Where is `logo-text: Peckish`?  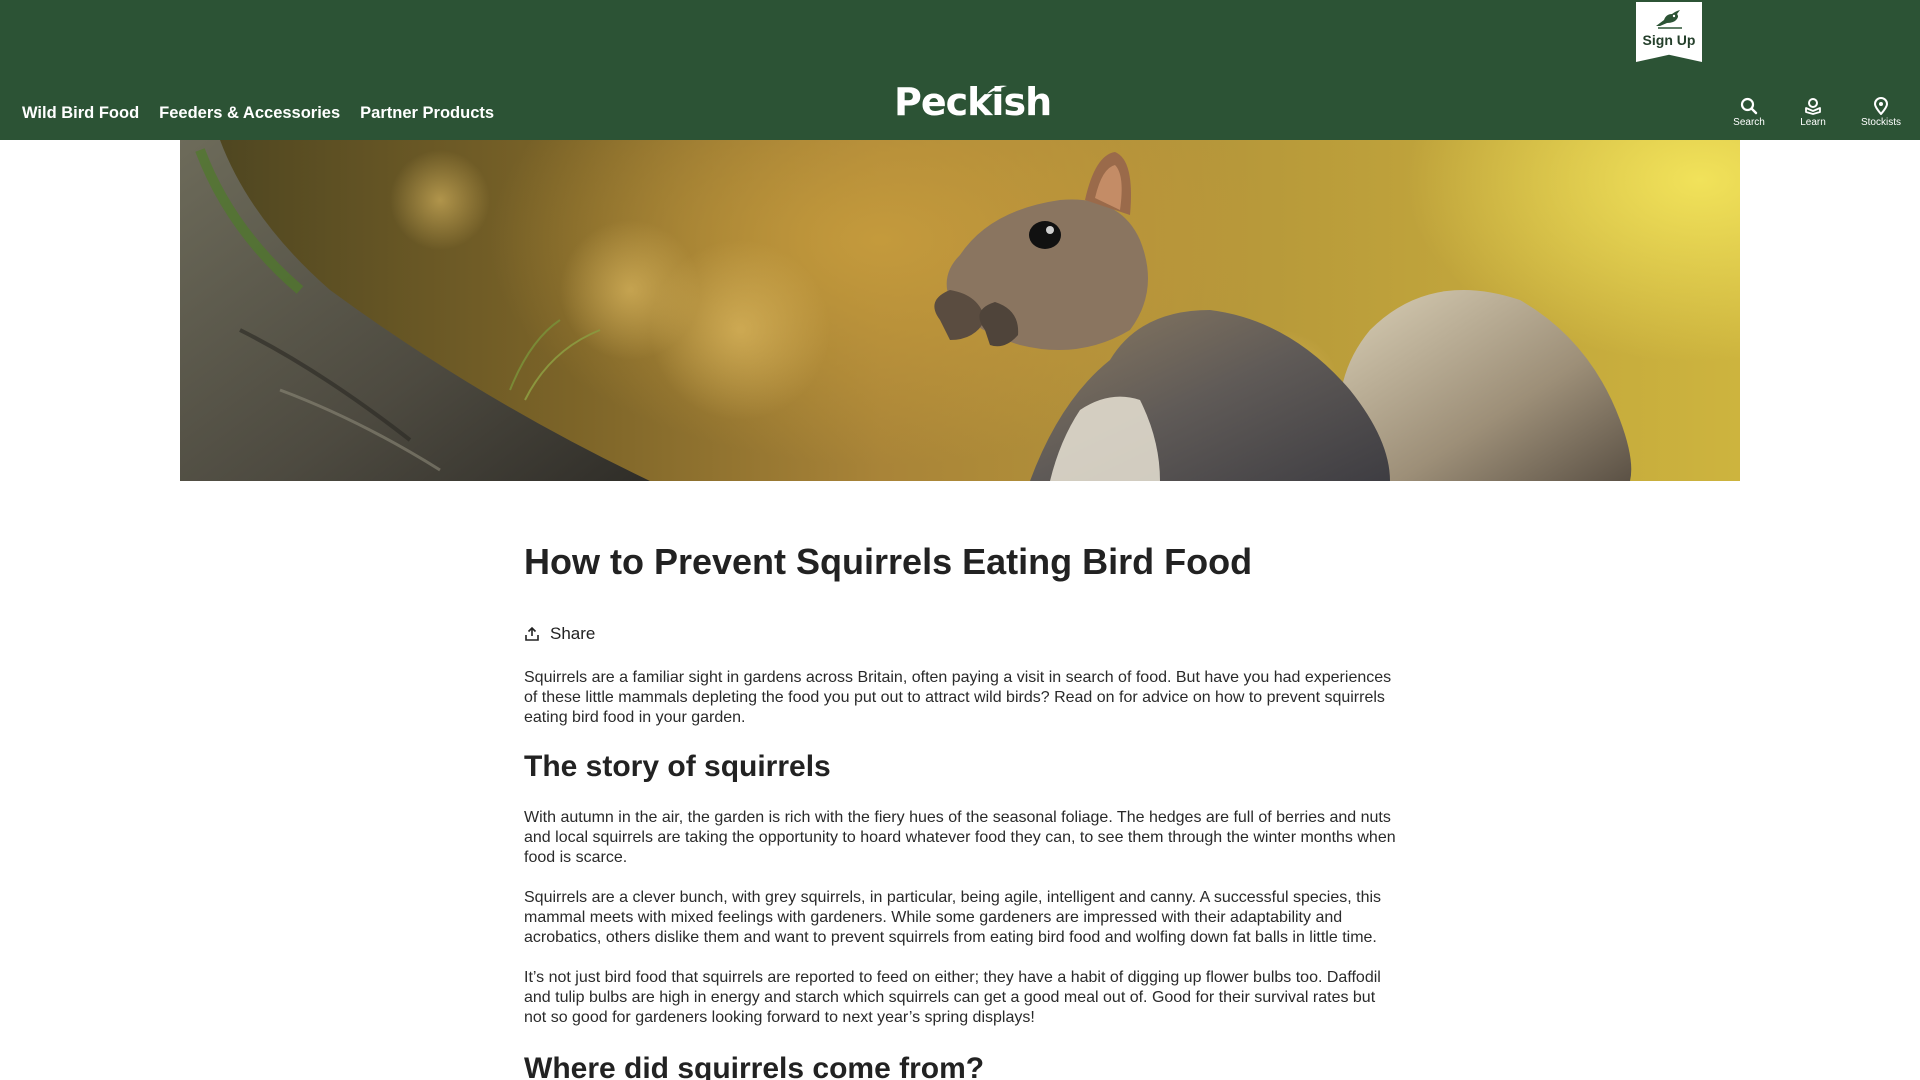 logo-text: Peckish is located at coordinates (973, 102).